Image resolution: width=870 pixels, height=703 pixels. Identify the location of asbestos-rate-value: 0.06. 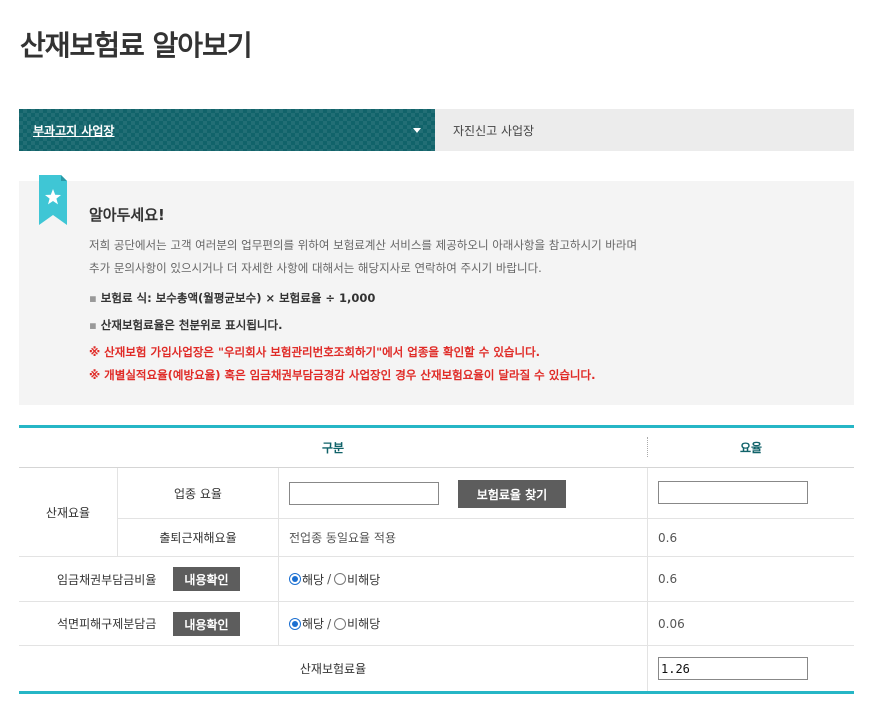
(671, 623).